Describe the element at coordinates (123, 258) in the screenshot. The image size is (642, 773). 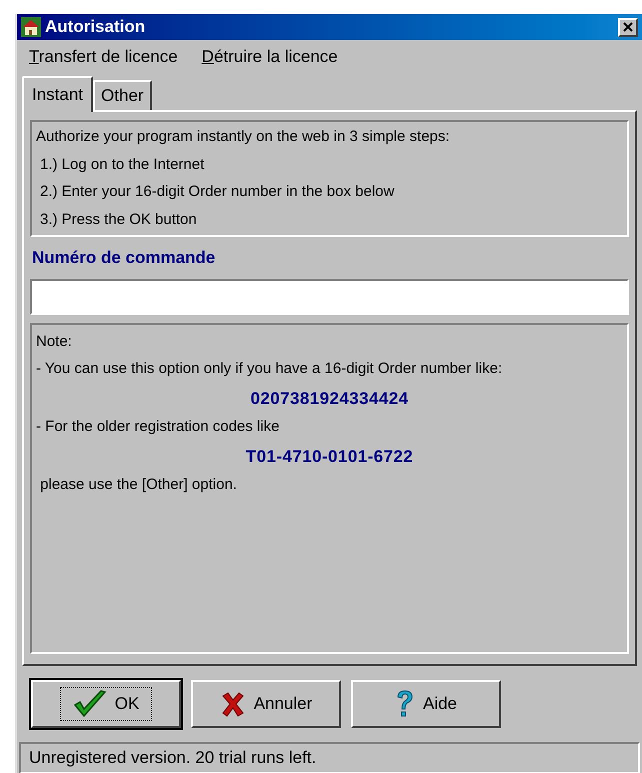
I see `field-label: Numéro de commande` at that location.